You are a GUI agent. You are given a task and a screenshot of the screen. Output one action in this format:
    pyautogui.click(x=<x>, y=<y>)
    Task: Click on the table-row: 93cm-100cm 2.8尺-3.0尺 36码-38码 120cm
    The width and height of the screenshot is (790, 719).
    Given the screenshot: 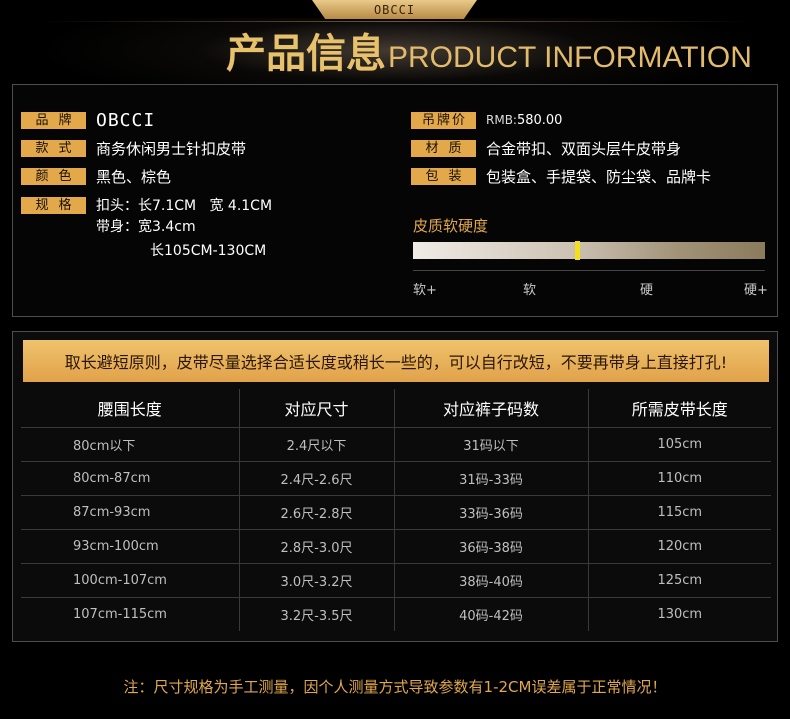 What is the action you would take?
    pyautogui.click(x=396, y=546)
    